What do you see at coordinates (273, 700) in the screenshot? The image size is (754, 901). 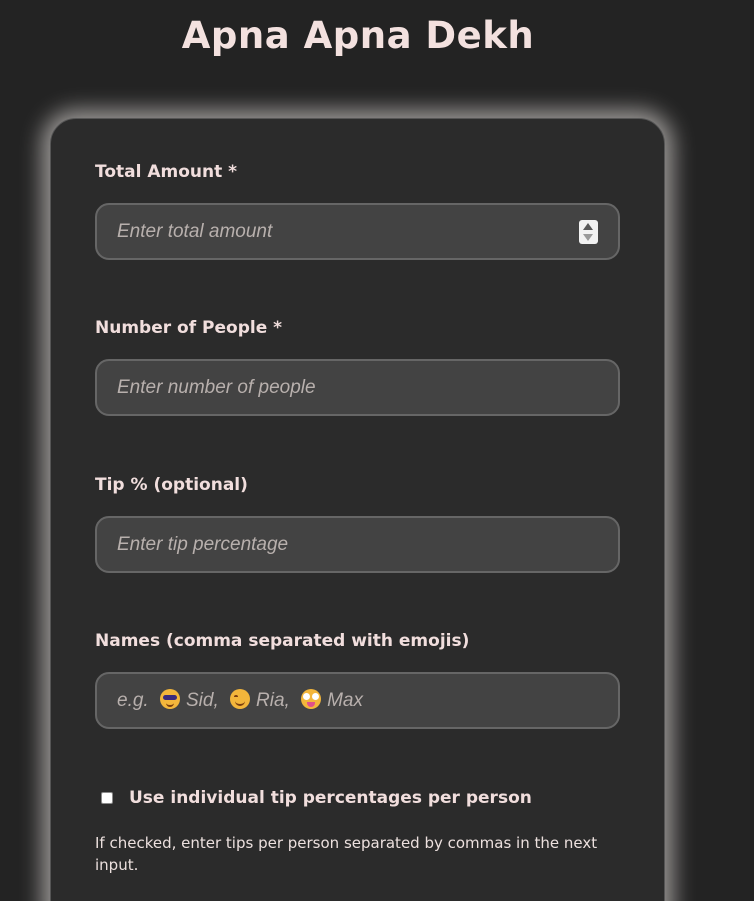 I see `names-placeholder-name-2: Ria,` at bounding box center [273, 700].